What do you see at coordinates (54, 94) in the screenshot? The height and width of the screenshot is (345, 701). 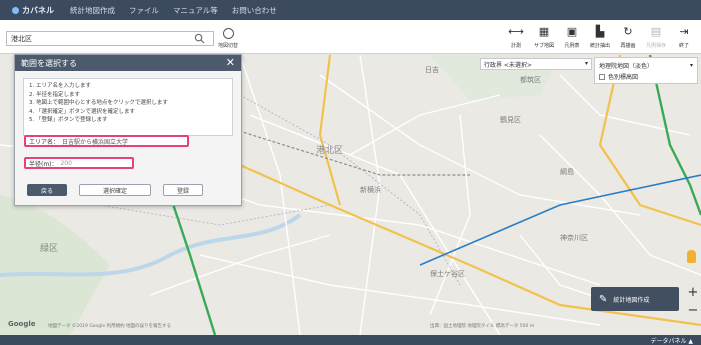 I see `instruction-item: 2. 半径を指定します` at bounding box center [54, 94].